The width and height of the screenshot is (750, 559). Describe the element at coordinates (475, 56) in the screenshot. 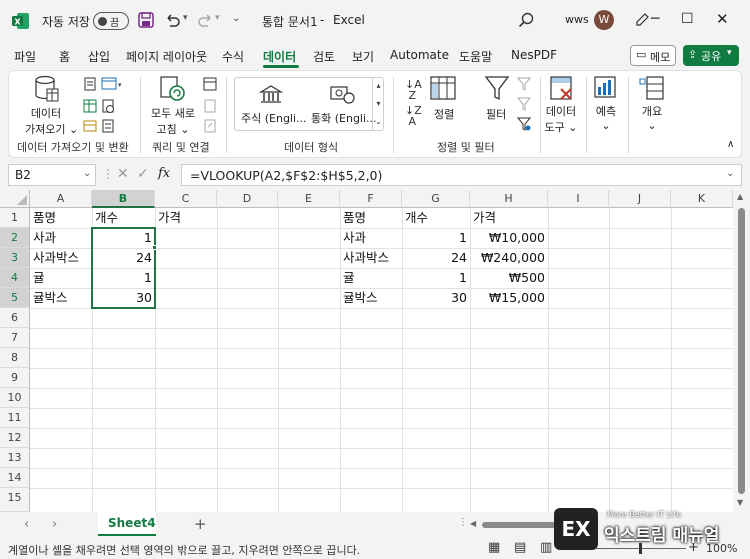

I see `tab-help: 도움말` at that location.